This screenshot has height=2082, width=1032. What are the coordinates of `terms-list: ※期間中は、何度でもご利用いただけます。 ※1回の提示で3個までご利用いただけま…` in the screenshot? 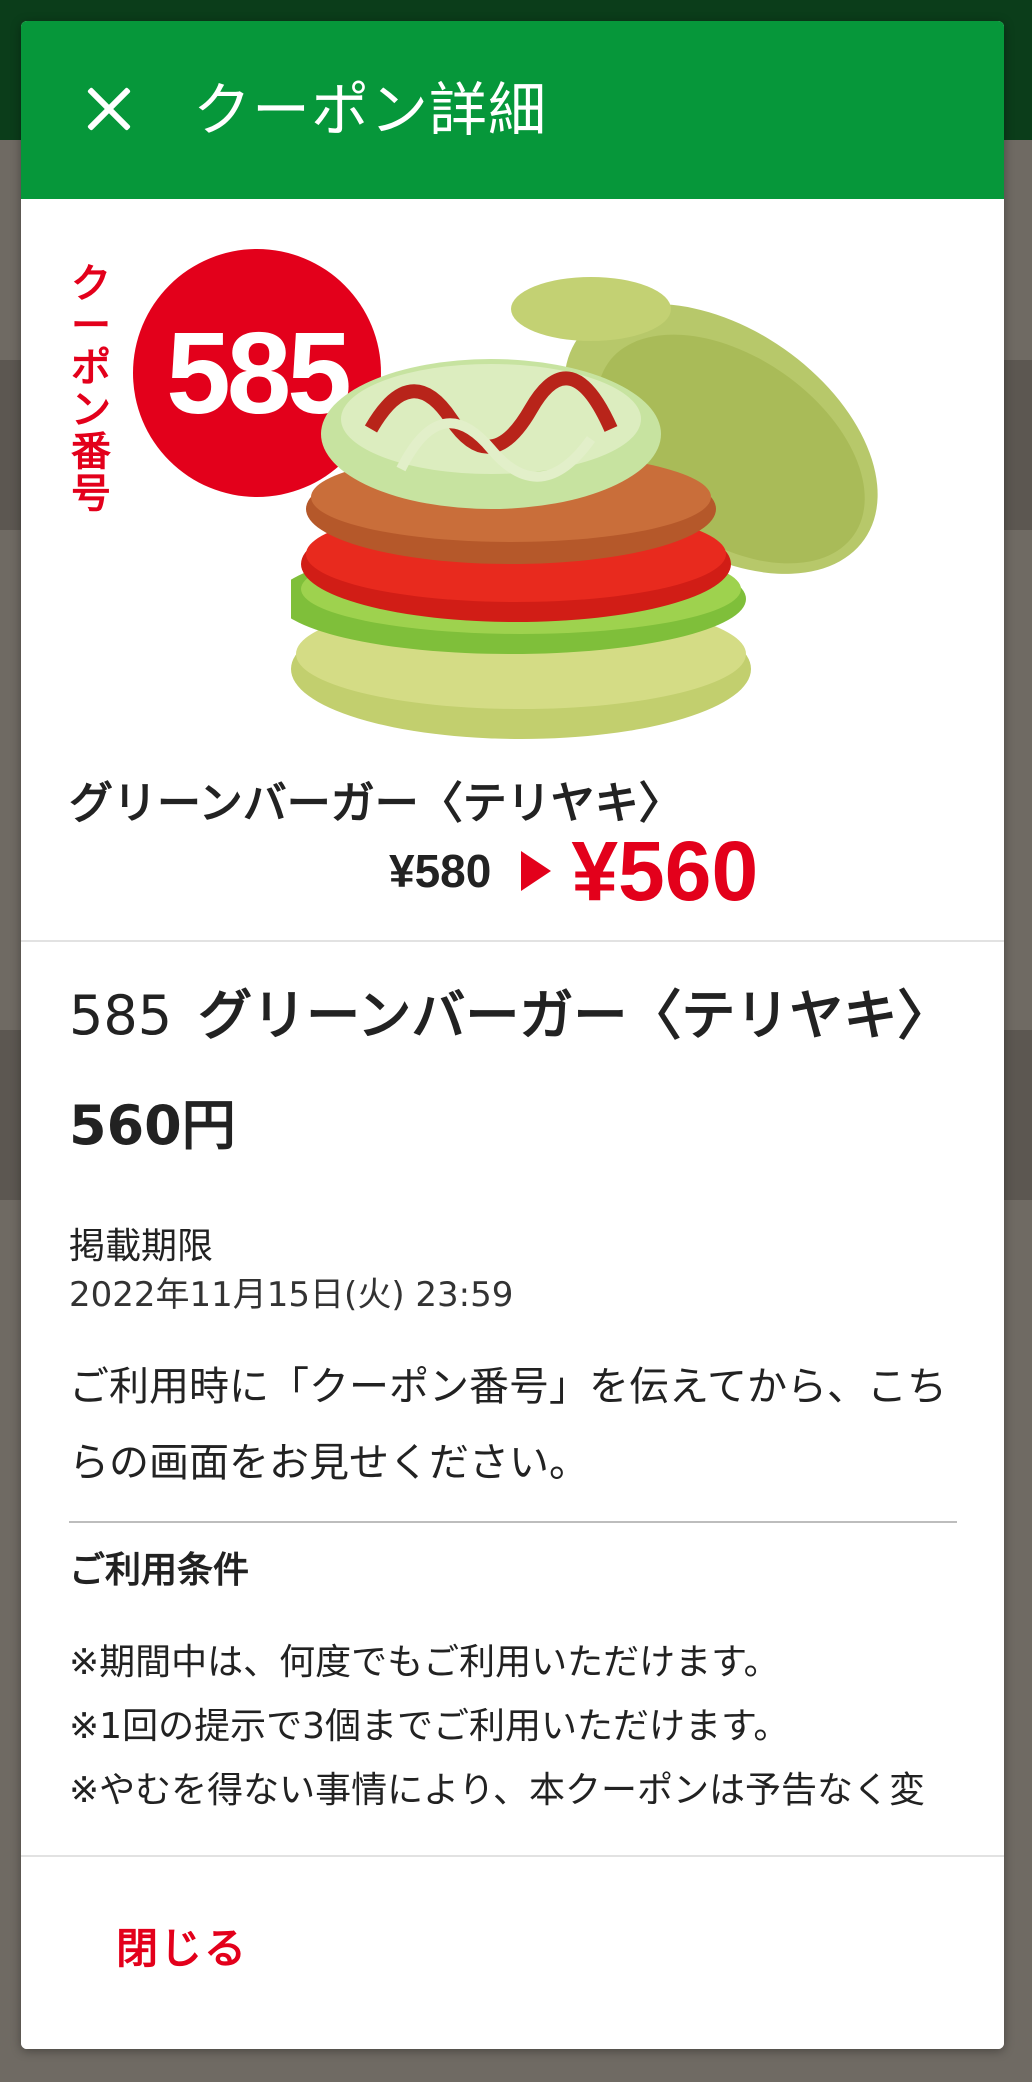 It's located at (519, 1727).